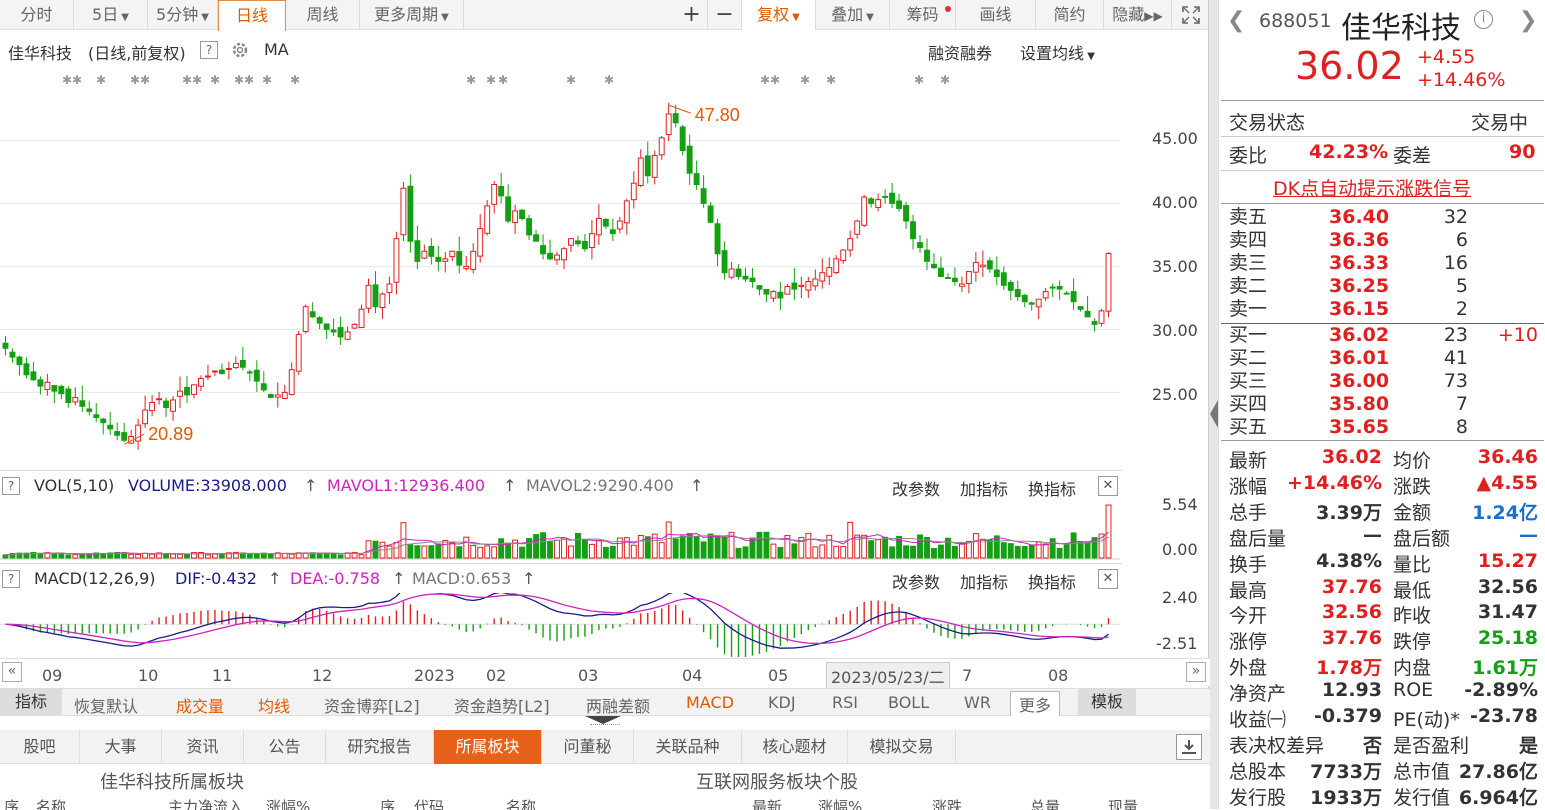  What do you see at coordinates (209, 50) in the screenshot?
I see `help-button: ?` at bounding box center [209, 50].